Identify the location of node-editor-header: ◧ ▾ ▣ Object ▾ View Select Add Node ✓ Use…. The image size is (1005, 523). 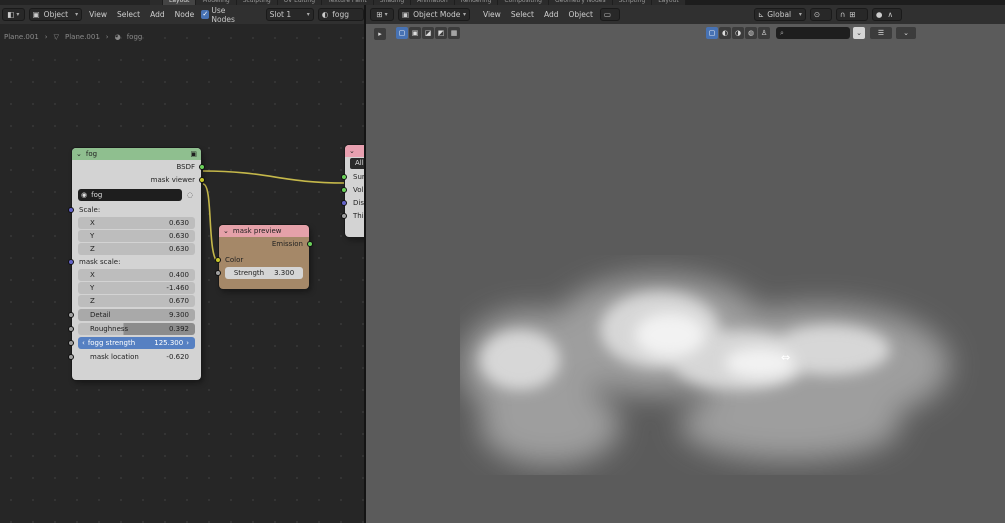
(182, 14).